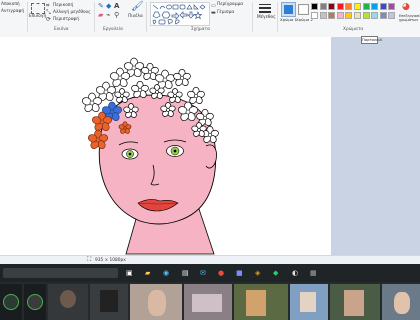  I want to click on size-icon, so click(265, 8).